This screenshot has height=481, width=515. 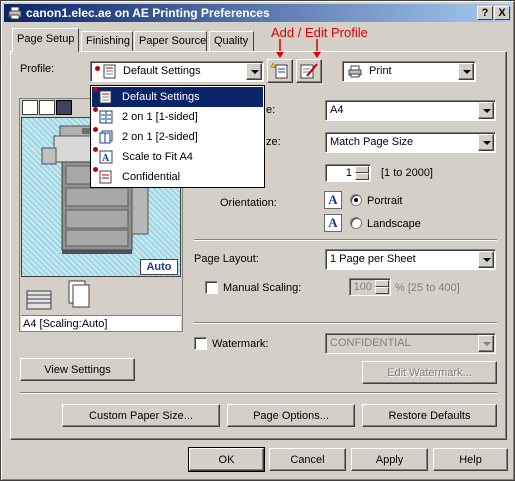 What do you see at coordinates (161, 97) in the screenshot?
I see `option-label: Default Settings` at bounding box center [161, 97].